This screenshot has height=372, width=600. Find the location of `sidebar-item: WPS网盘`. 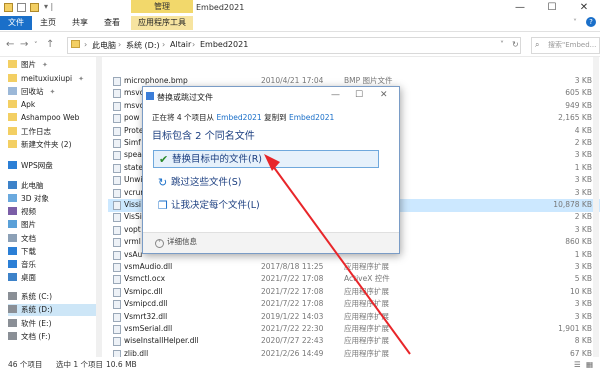

sidebar-item: WPS网盘 is located at coordinates (52, 166).